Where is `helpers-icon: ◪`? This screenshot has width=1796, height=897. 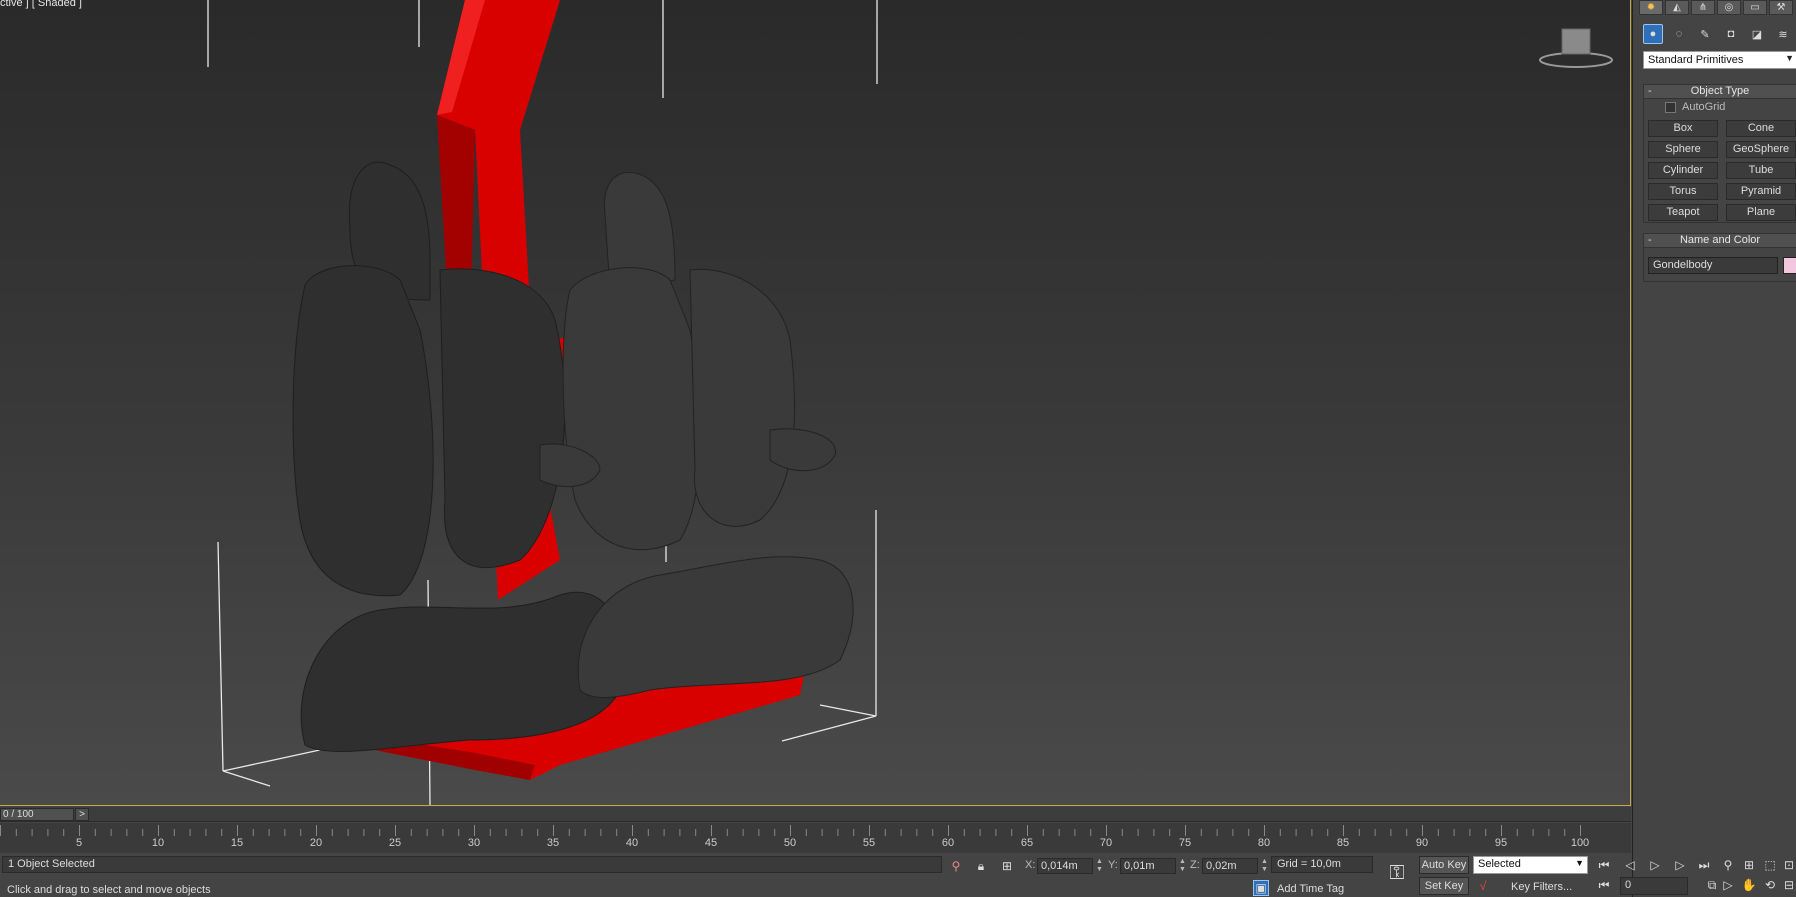 helpers-icon: ◪ is located at coordinates (1757, 34).